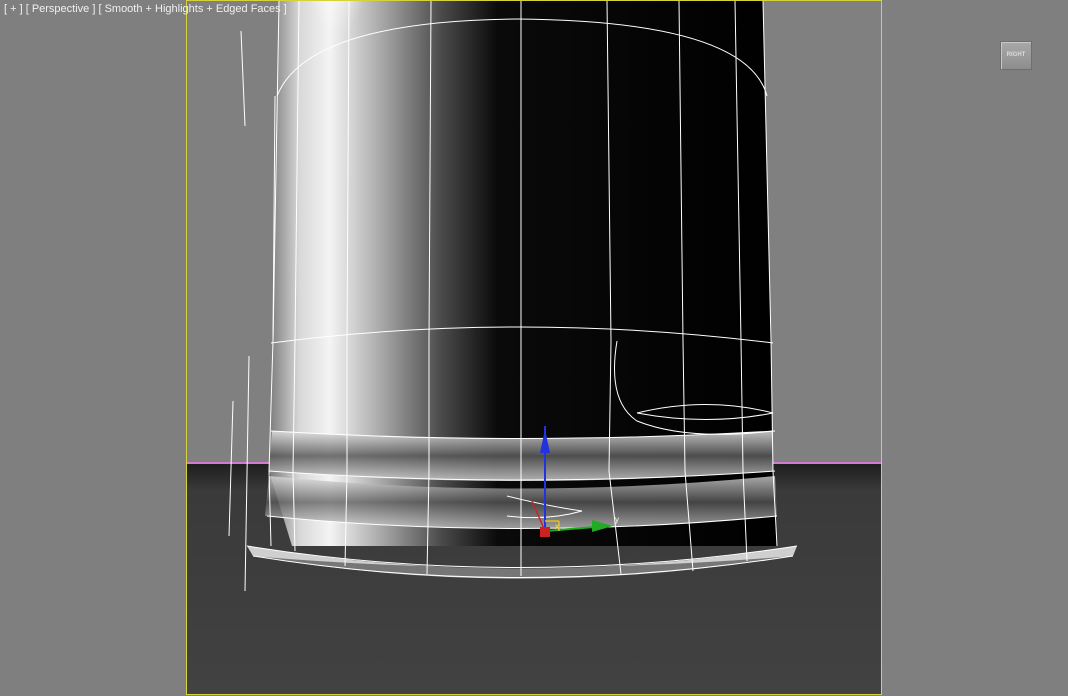  I want to click on gizmo-label-x: x, so click(557, 526).